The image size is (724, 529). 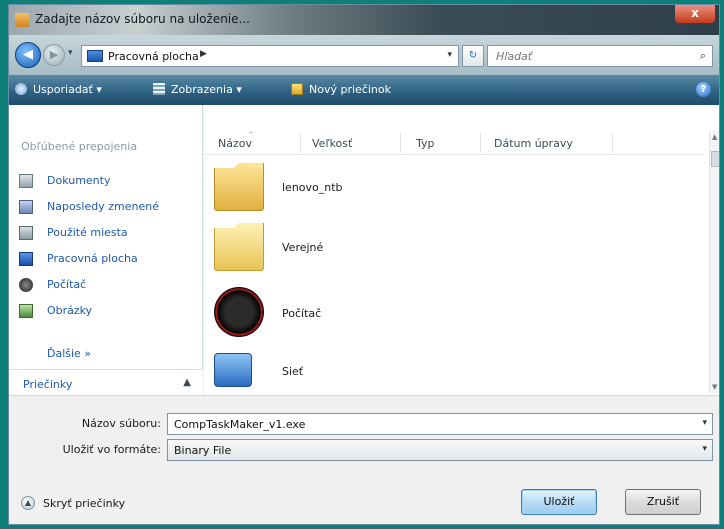 I want to click on column-header-size: Veľkosť, so click(x=332, y=143).